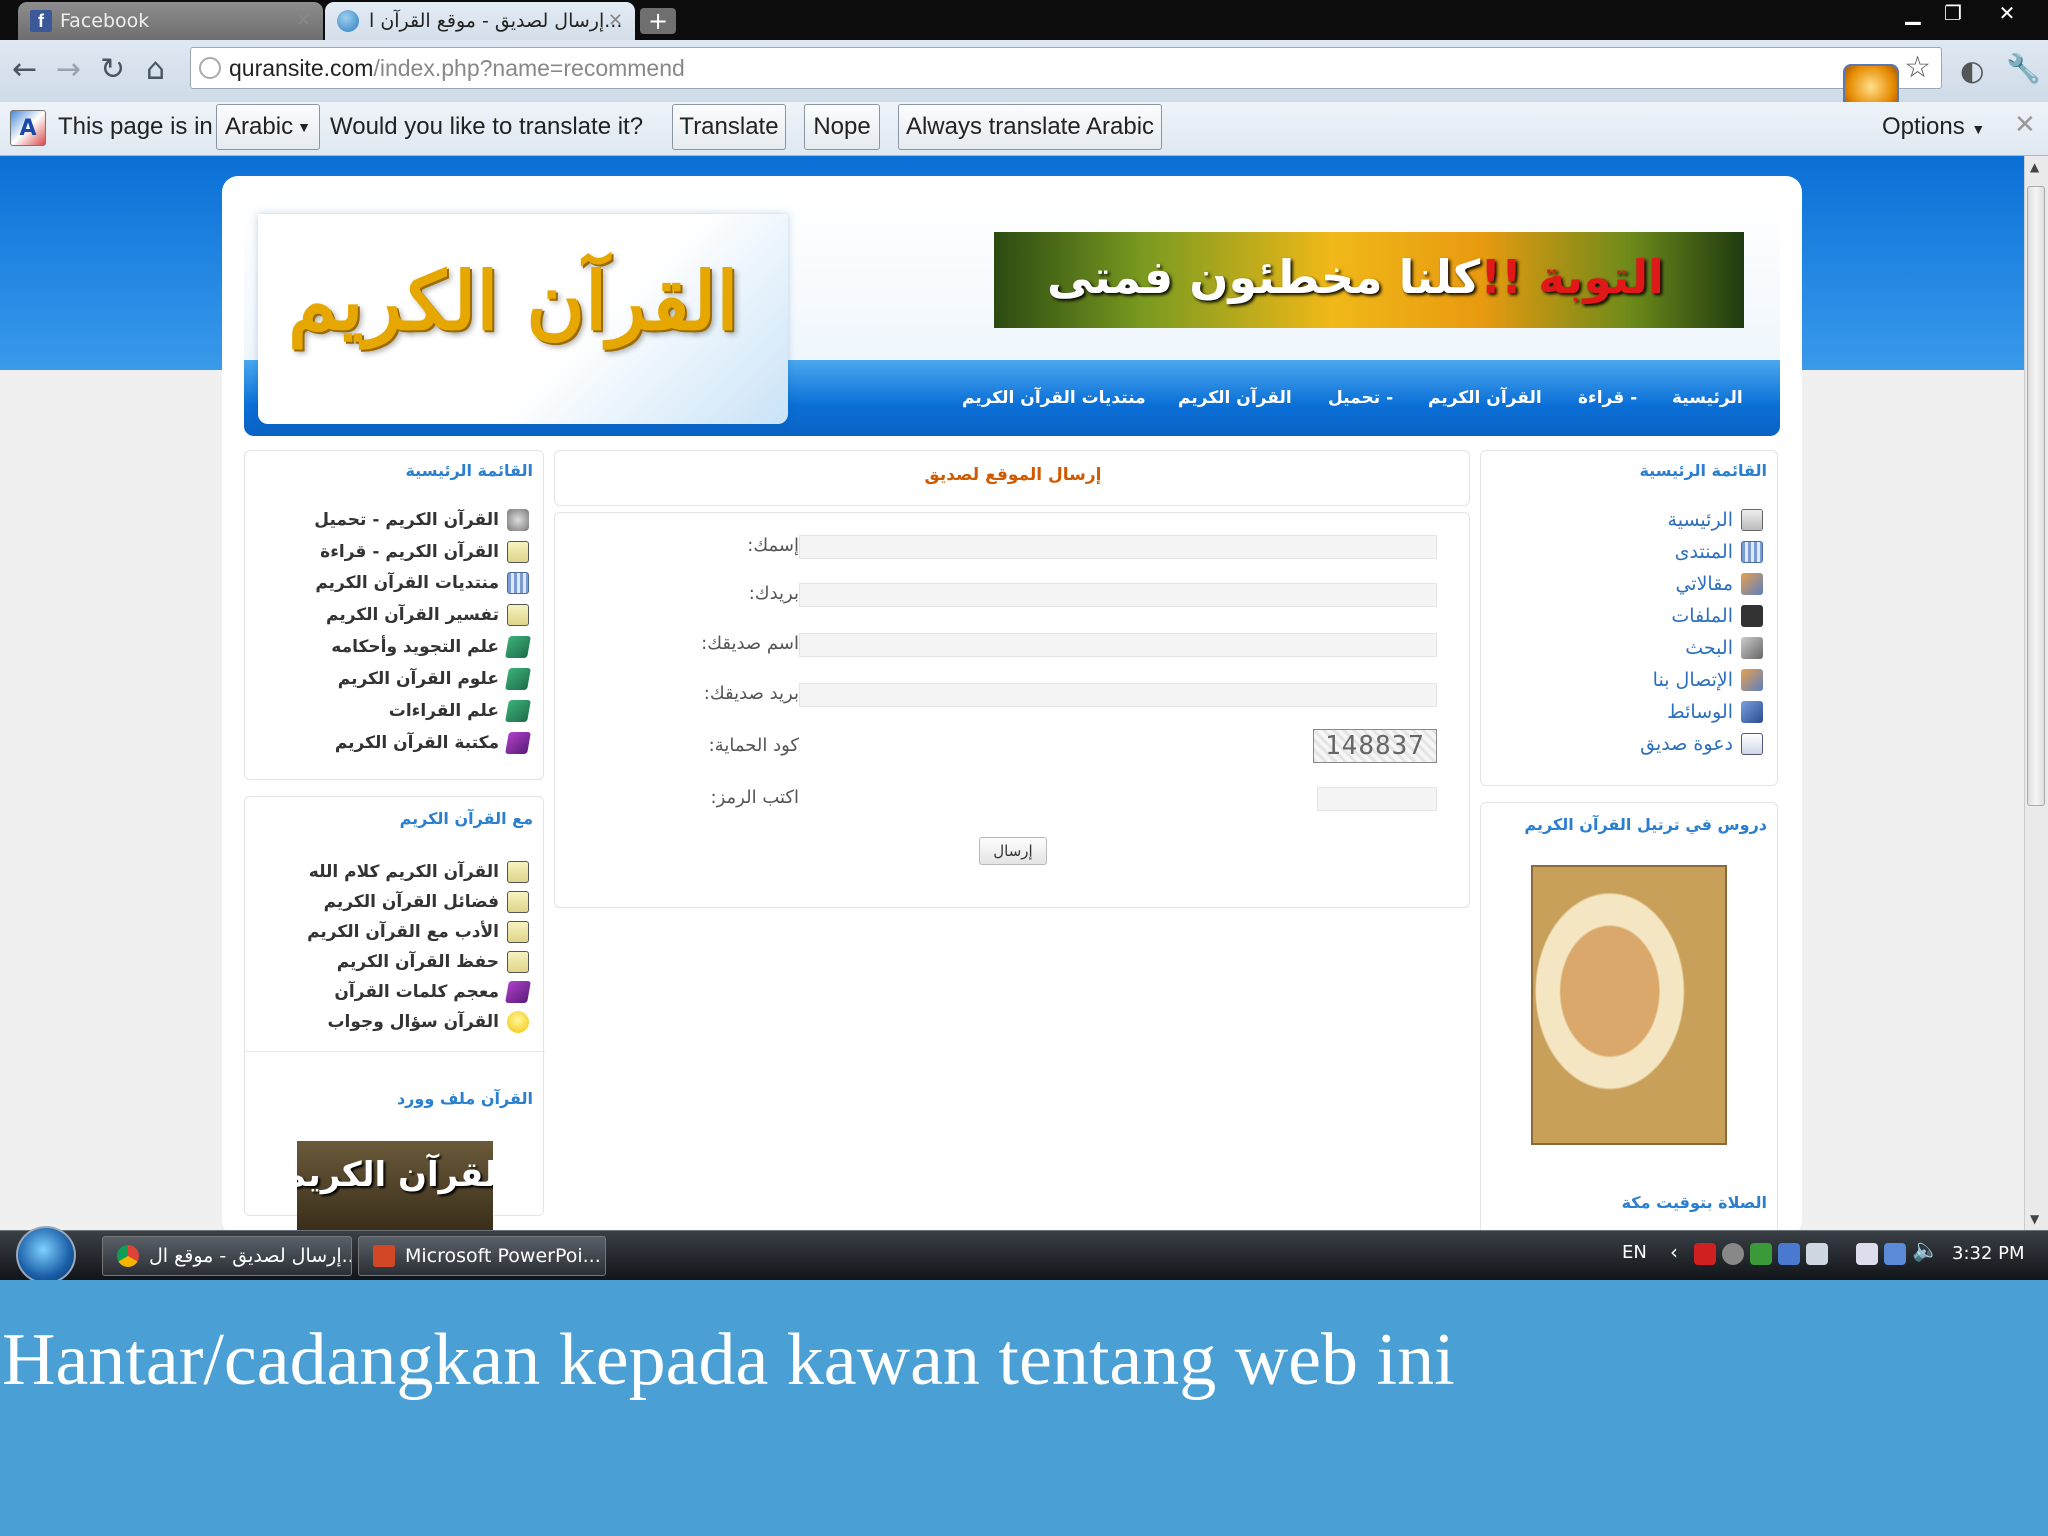 Image resolution: width=2048 pixels, height=1536 pixels. What do you see at coordinates (1707, 398) in the screenshot?
I see `nav-item-home: الرئيسية` at bounding box center [1707, 398].